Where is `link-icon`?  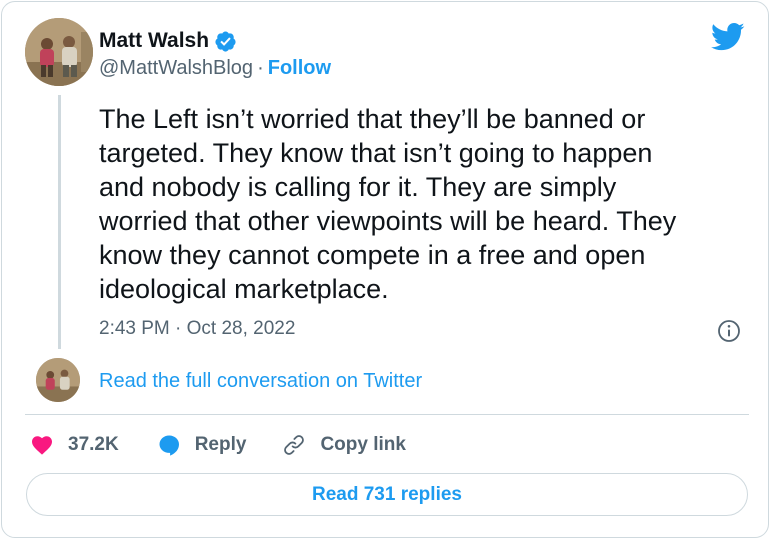 link-icon is located at coordinates (294, 445).